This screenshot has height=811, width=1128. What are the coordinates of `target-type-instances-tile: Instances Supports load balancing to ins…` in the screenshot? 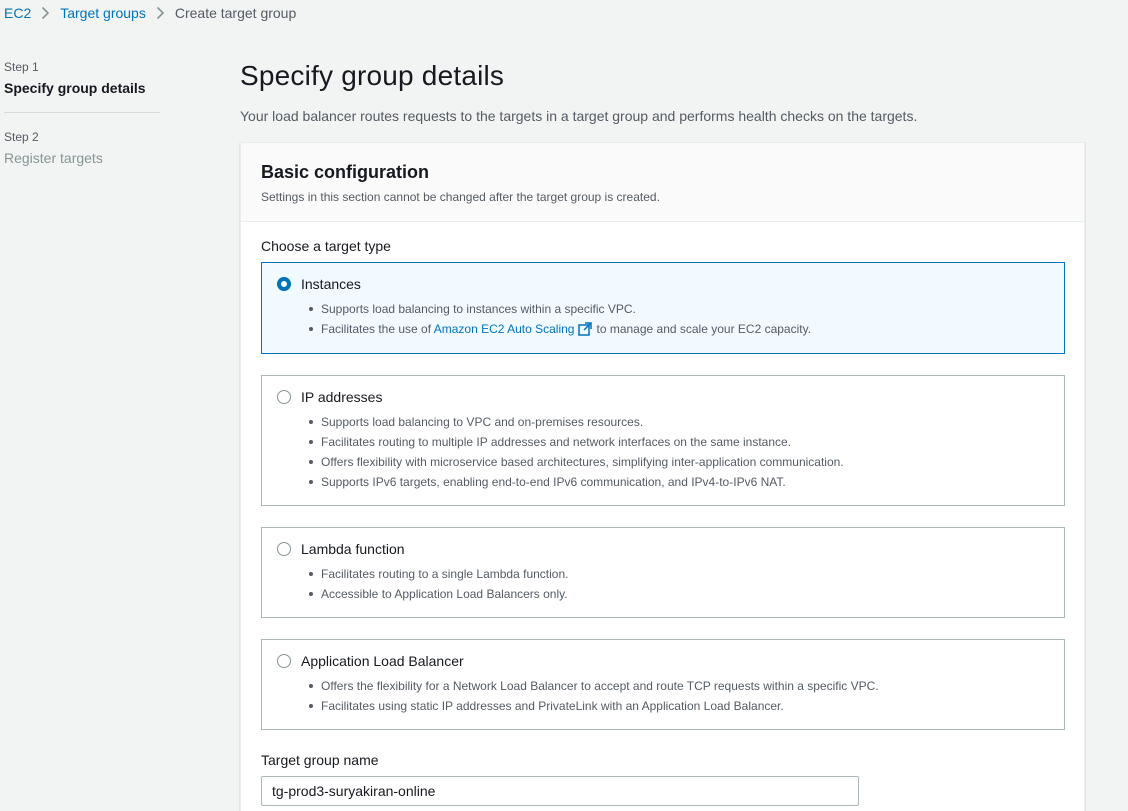 It's located at (663, 308).